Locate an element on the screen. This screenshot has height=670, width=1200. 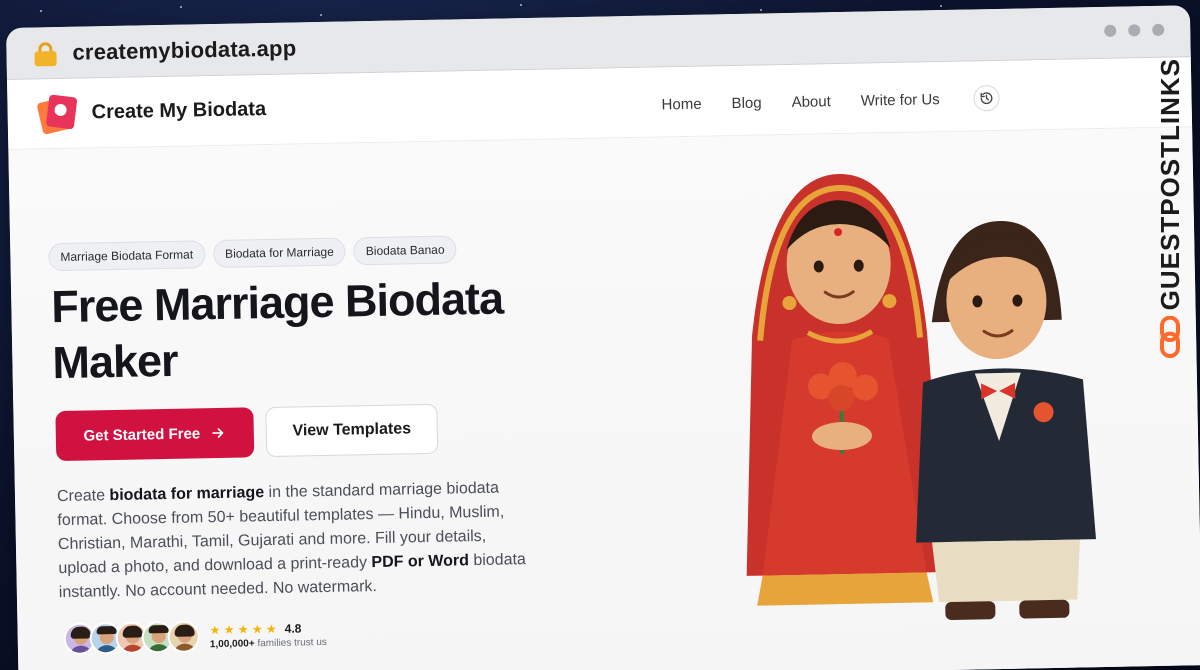
history-icon is located at coordinates (986, 98).